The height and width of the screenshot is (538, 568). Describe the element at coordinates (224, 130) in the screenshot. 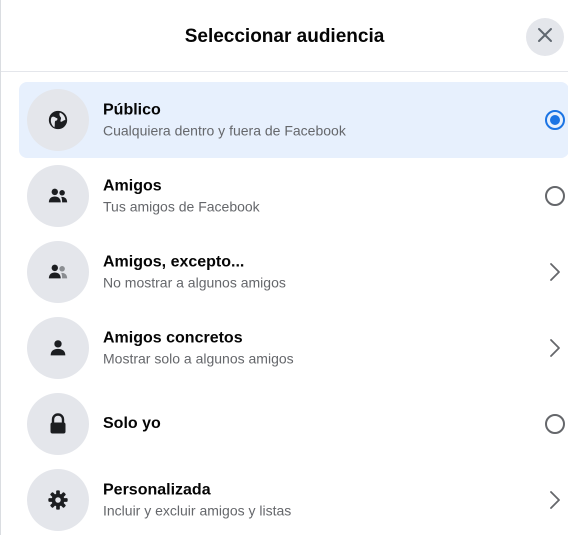

I see `option-description: Cualquiera dentro y fuera de Facebook` at that location.